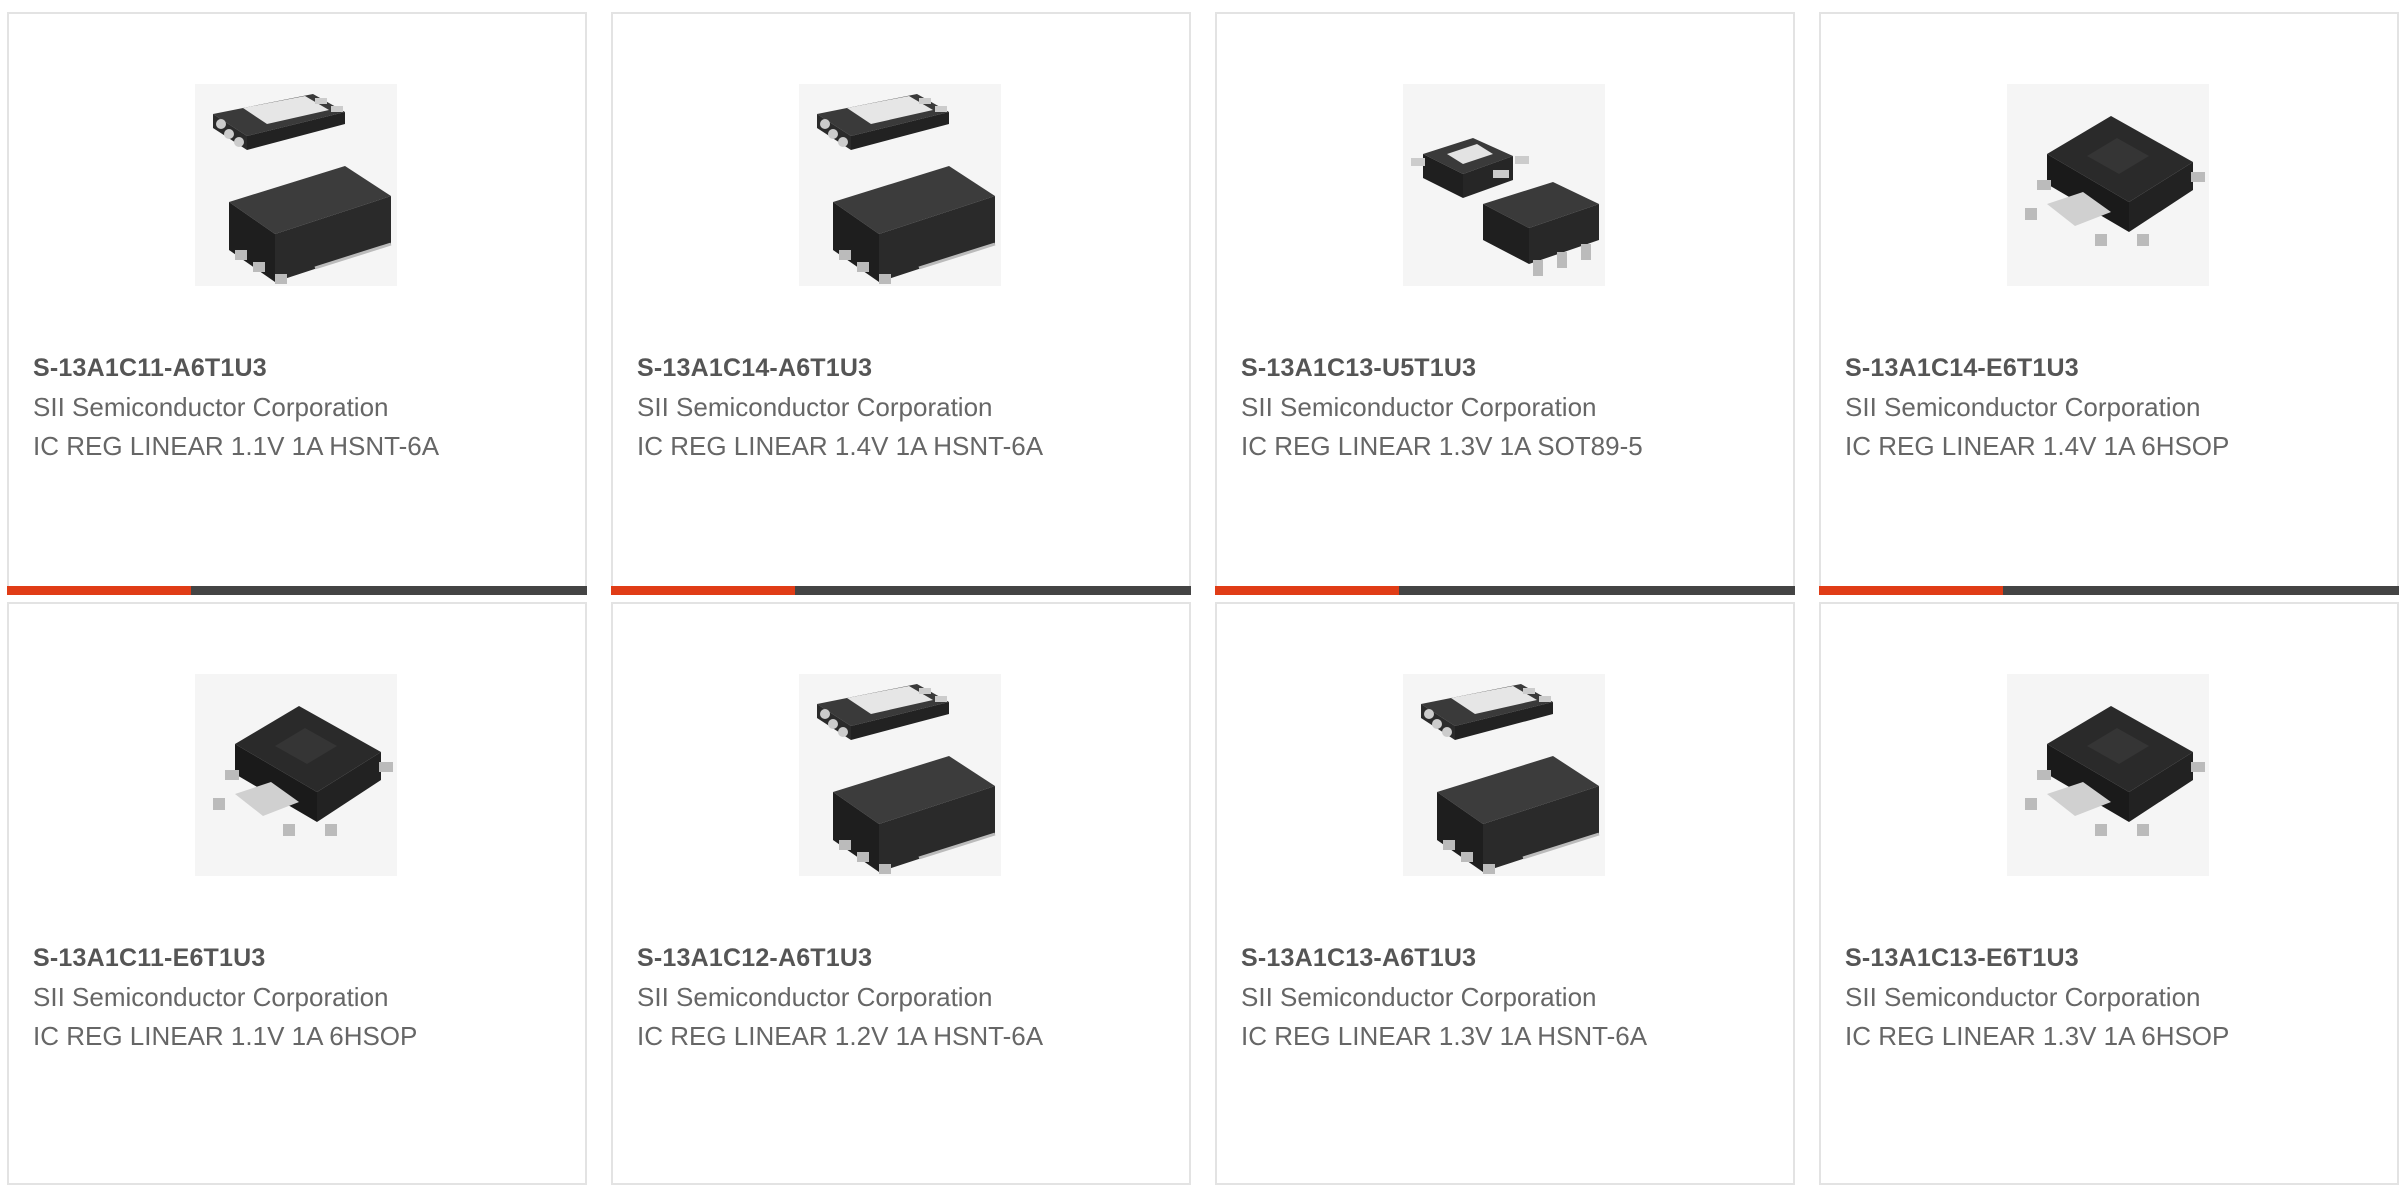 The width and height of the screenshot is (2400, 1185). Describe the element at coordinates (1962, 958) in the screenshot. I see `product-part-number: S-13A1C13-E6T1U3` at that location.